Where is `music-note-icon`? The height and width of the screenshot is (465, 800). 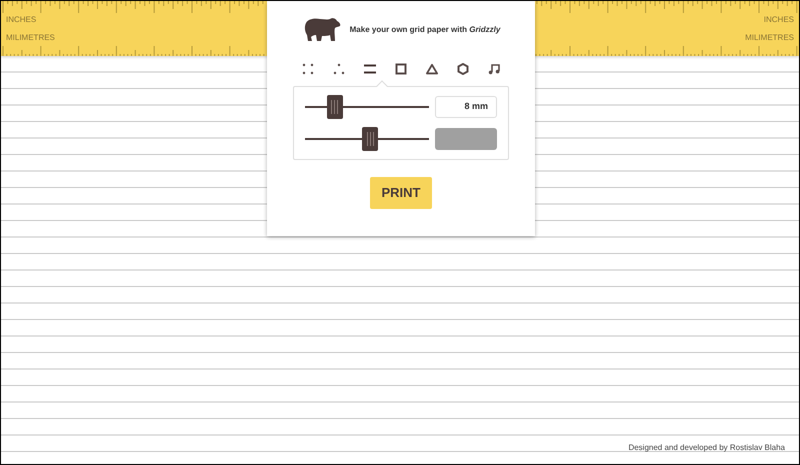 music-note-icon is located at coordinates (494, 69).